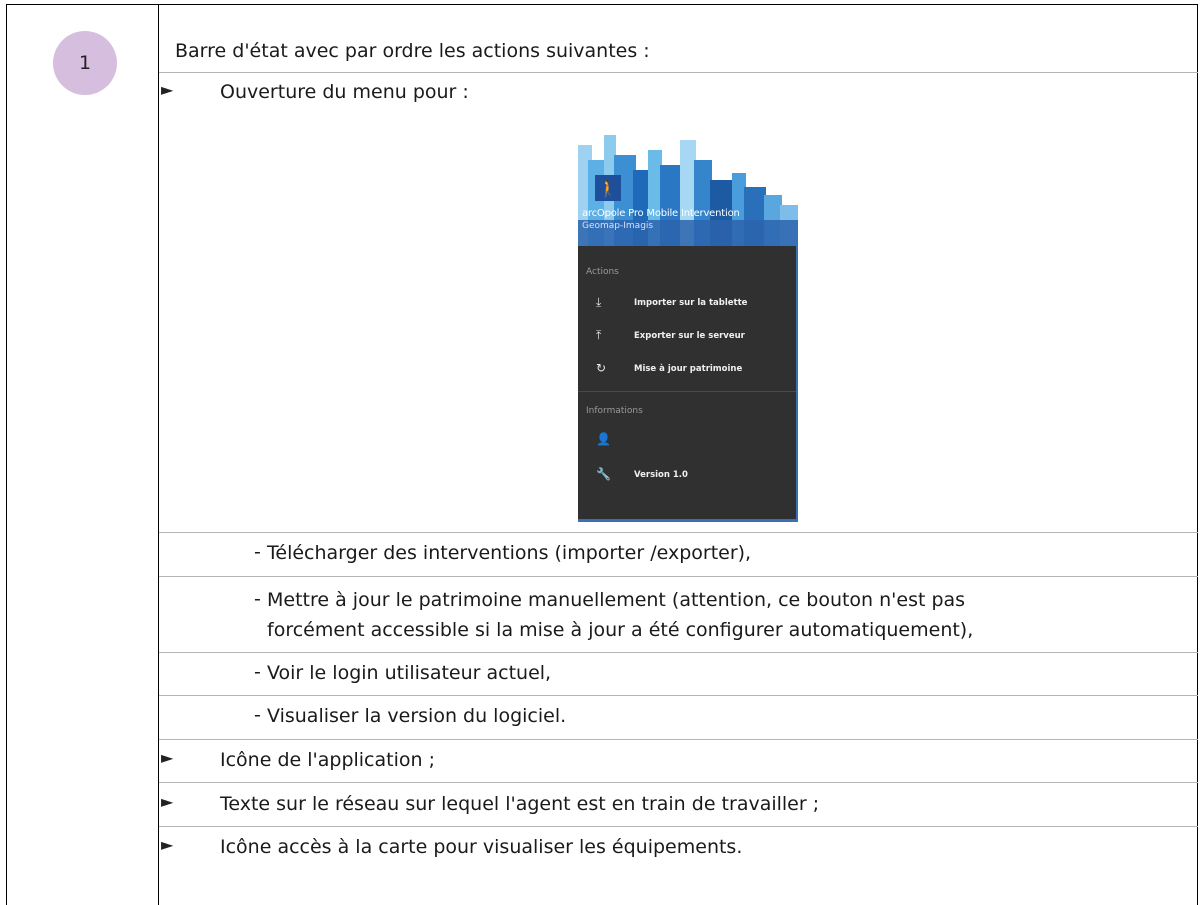  I want to click on section-info-label: Informations, so click(614, 411).